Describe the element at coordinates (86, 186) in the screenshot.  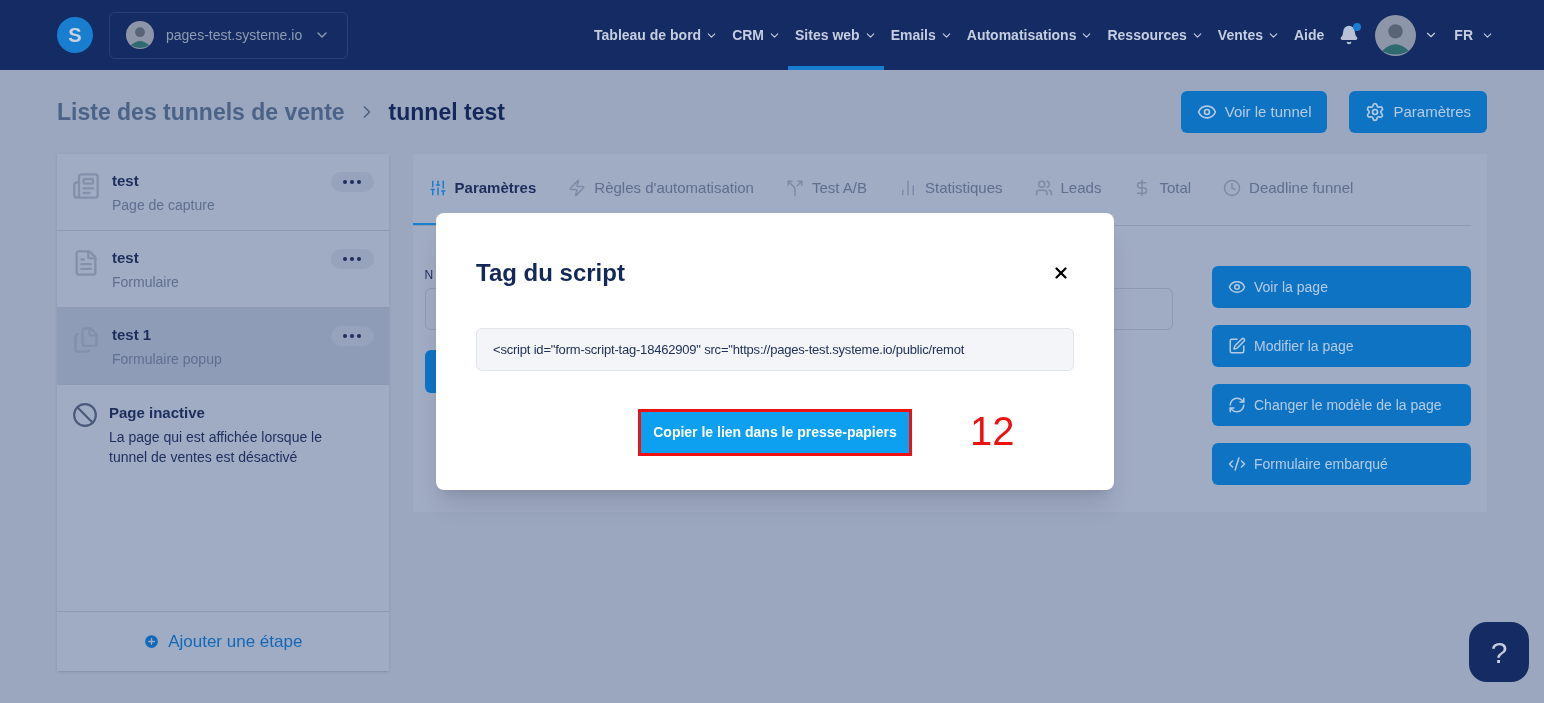
I see `page-icon` at that location.